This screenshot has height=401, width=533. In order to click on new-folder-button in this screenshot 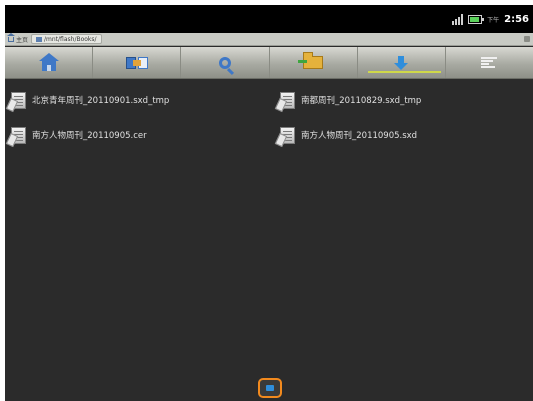, I will do `click(314, 62)`.